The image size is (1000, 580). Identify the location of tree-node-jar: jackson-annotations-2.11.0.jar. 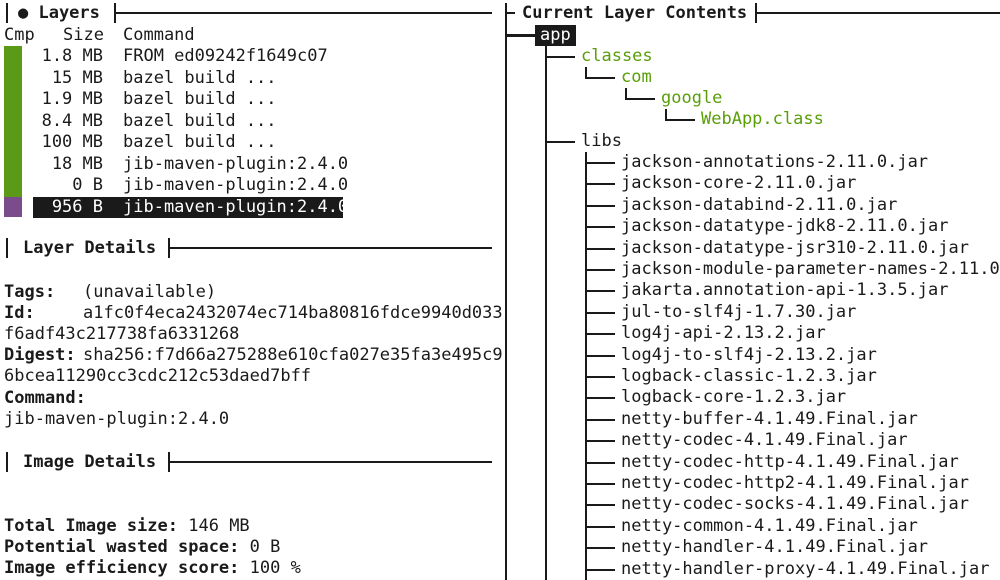
(774, 162).